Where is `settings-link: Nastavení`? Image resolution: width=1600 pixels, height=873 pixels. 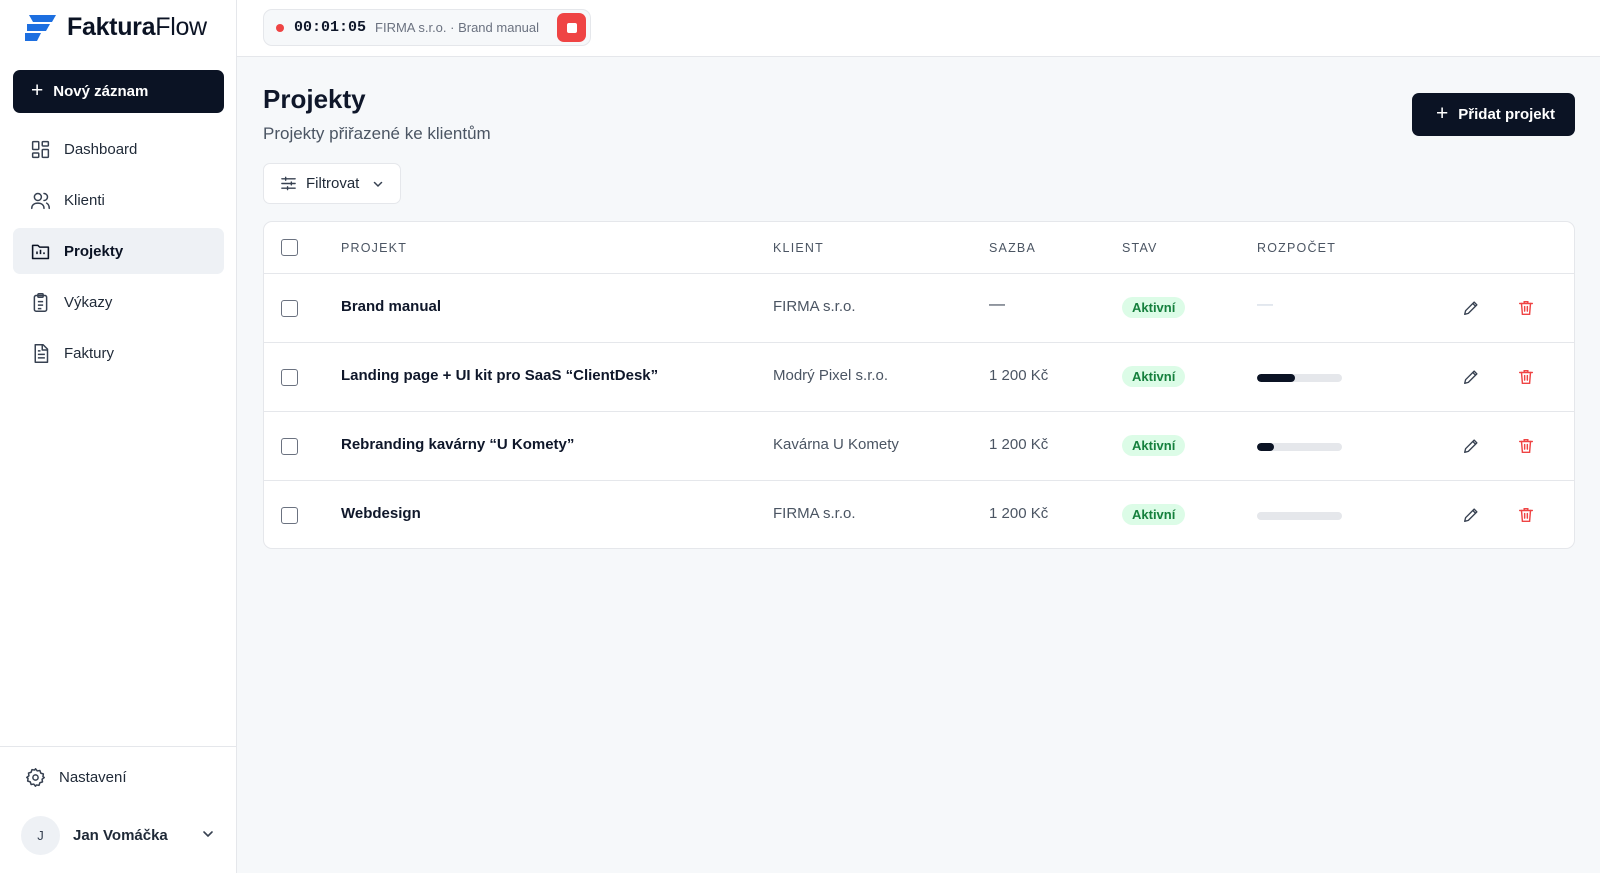
settings-link: Nastavení is located at coordinates (76, 777).